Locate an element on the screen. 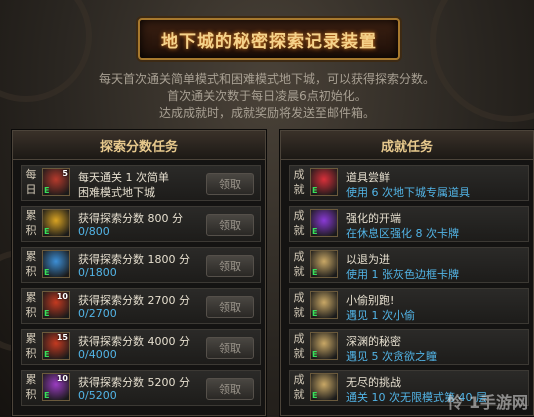  icon-count: 15 is located at coordinates (62, 337).